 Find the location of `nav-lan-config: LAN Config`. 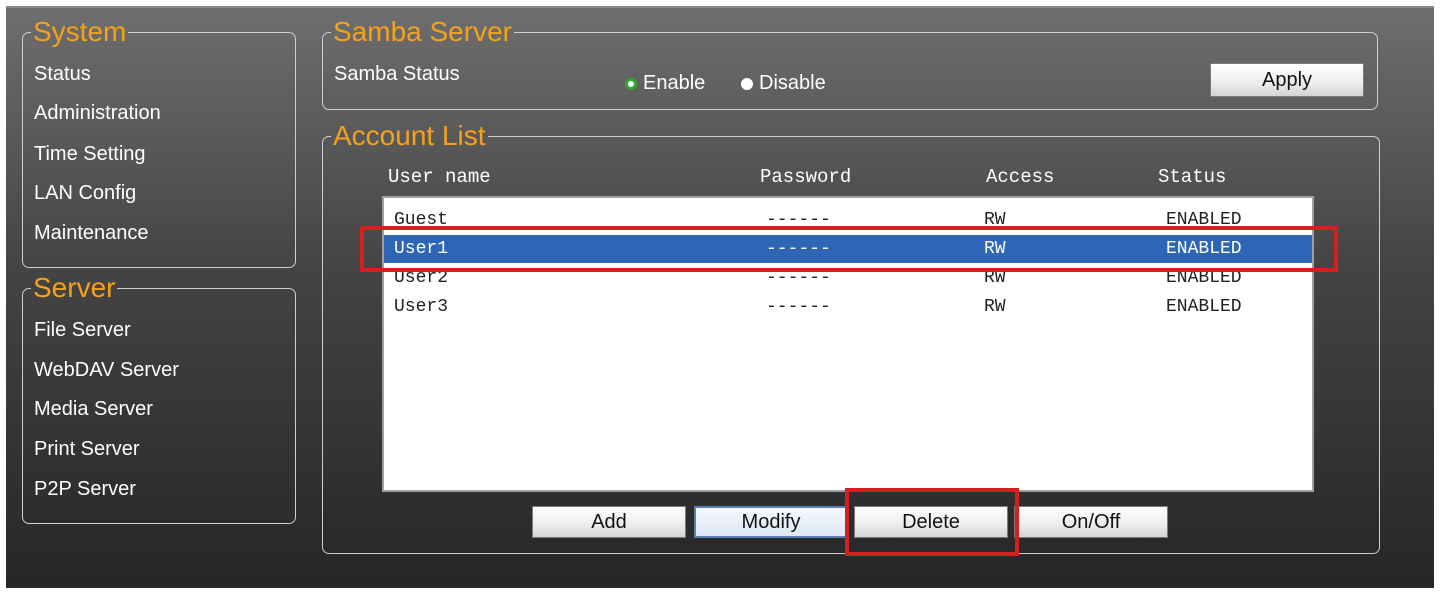

nav-lan-config: LAN Config is located at coordinates (85, 193).